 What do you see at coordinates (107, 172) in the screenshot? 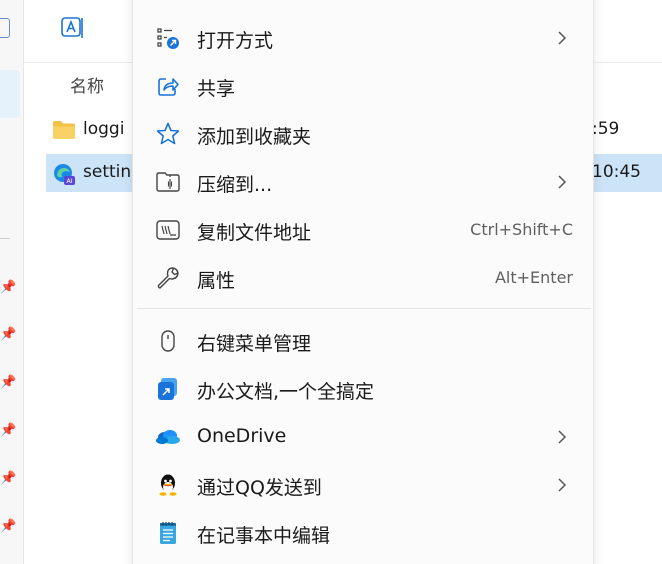
I see `file-name: settin` at bounding box center [107, 172].